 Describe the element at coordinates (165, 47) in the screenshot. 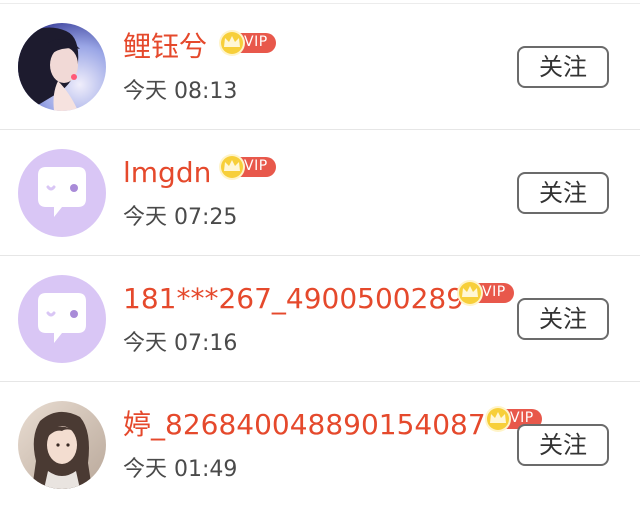

I see `user-name: 鲤钰兮` at that location.